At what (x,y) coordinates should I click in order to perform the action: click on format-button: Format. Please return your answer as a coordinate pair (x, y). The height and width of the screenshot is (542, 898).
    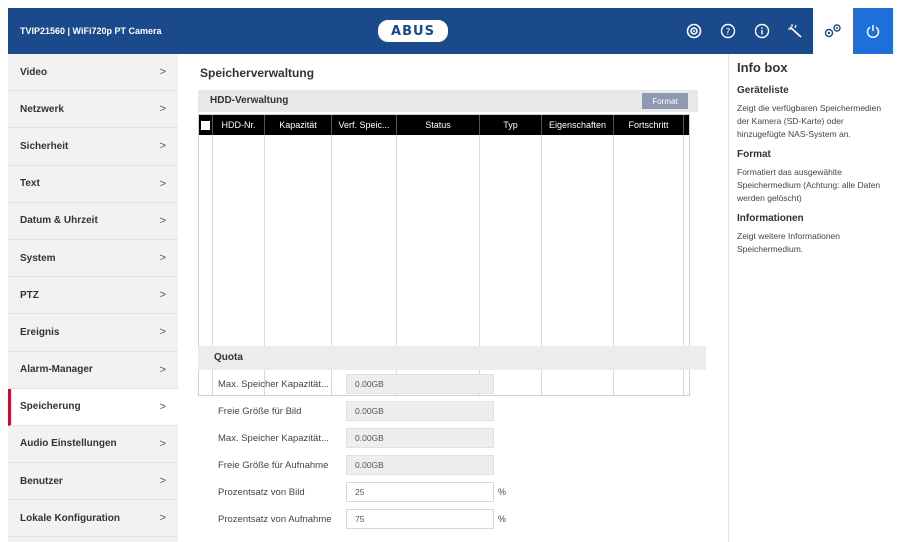
    Looking at the image, I should click on (665, 101).